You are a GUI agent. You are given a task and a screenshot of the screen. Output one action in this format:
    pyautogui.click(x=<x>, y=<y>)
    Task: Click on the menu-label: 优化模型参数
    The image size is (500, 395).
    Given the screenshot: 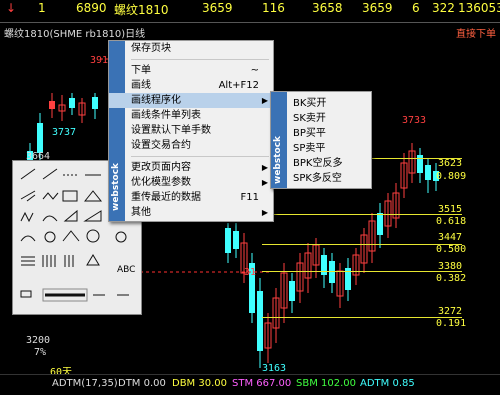 What is the action you would take?
    pyautogui.click(x=161, y=182)
    